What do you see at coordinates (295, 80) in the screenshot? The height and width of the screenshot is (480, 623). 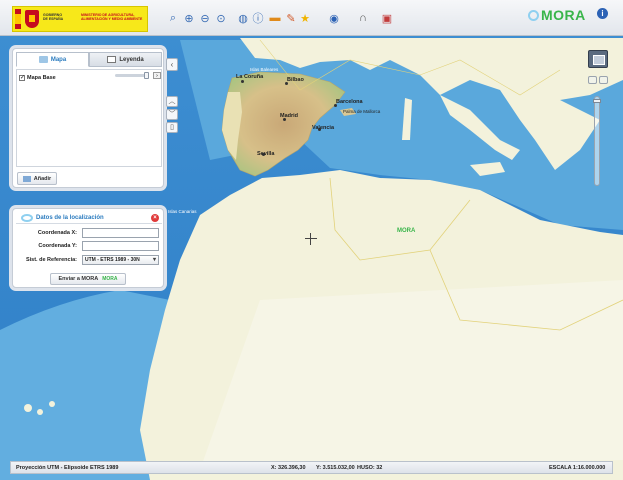 I see `city-label: Bilbao` at bounding box center [295, 80].